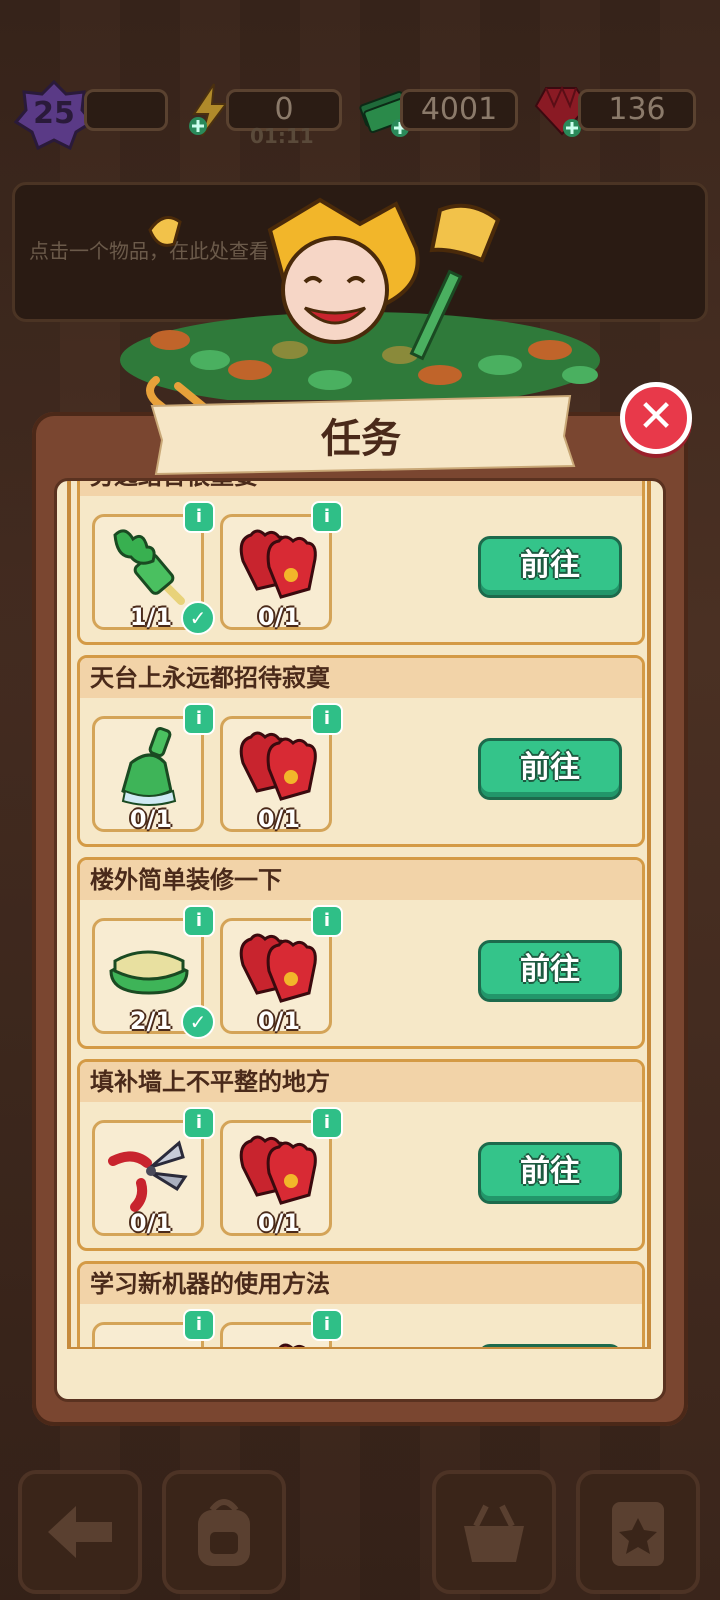  I want to click on energy-timer: 01:11, so click(282, 136).